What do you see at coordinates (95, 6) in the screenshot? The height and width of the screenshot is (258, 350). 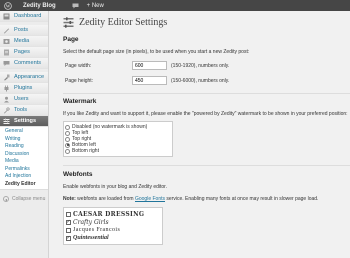 I see `new-content-link: + New` at bounding box center [95, 6].